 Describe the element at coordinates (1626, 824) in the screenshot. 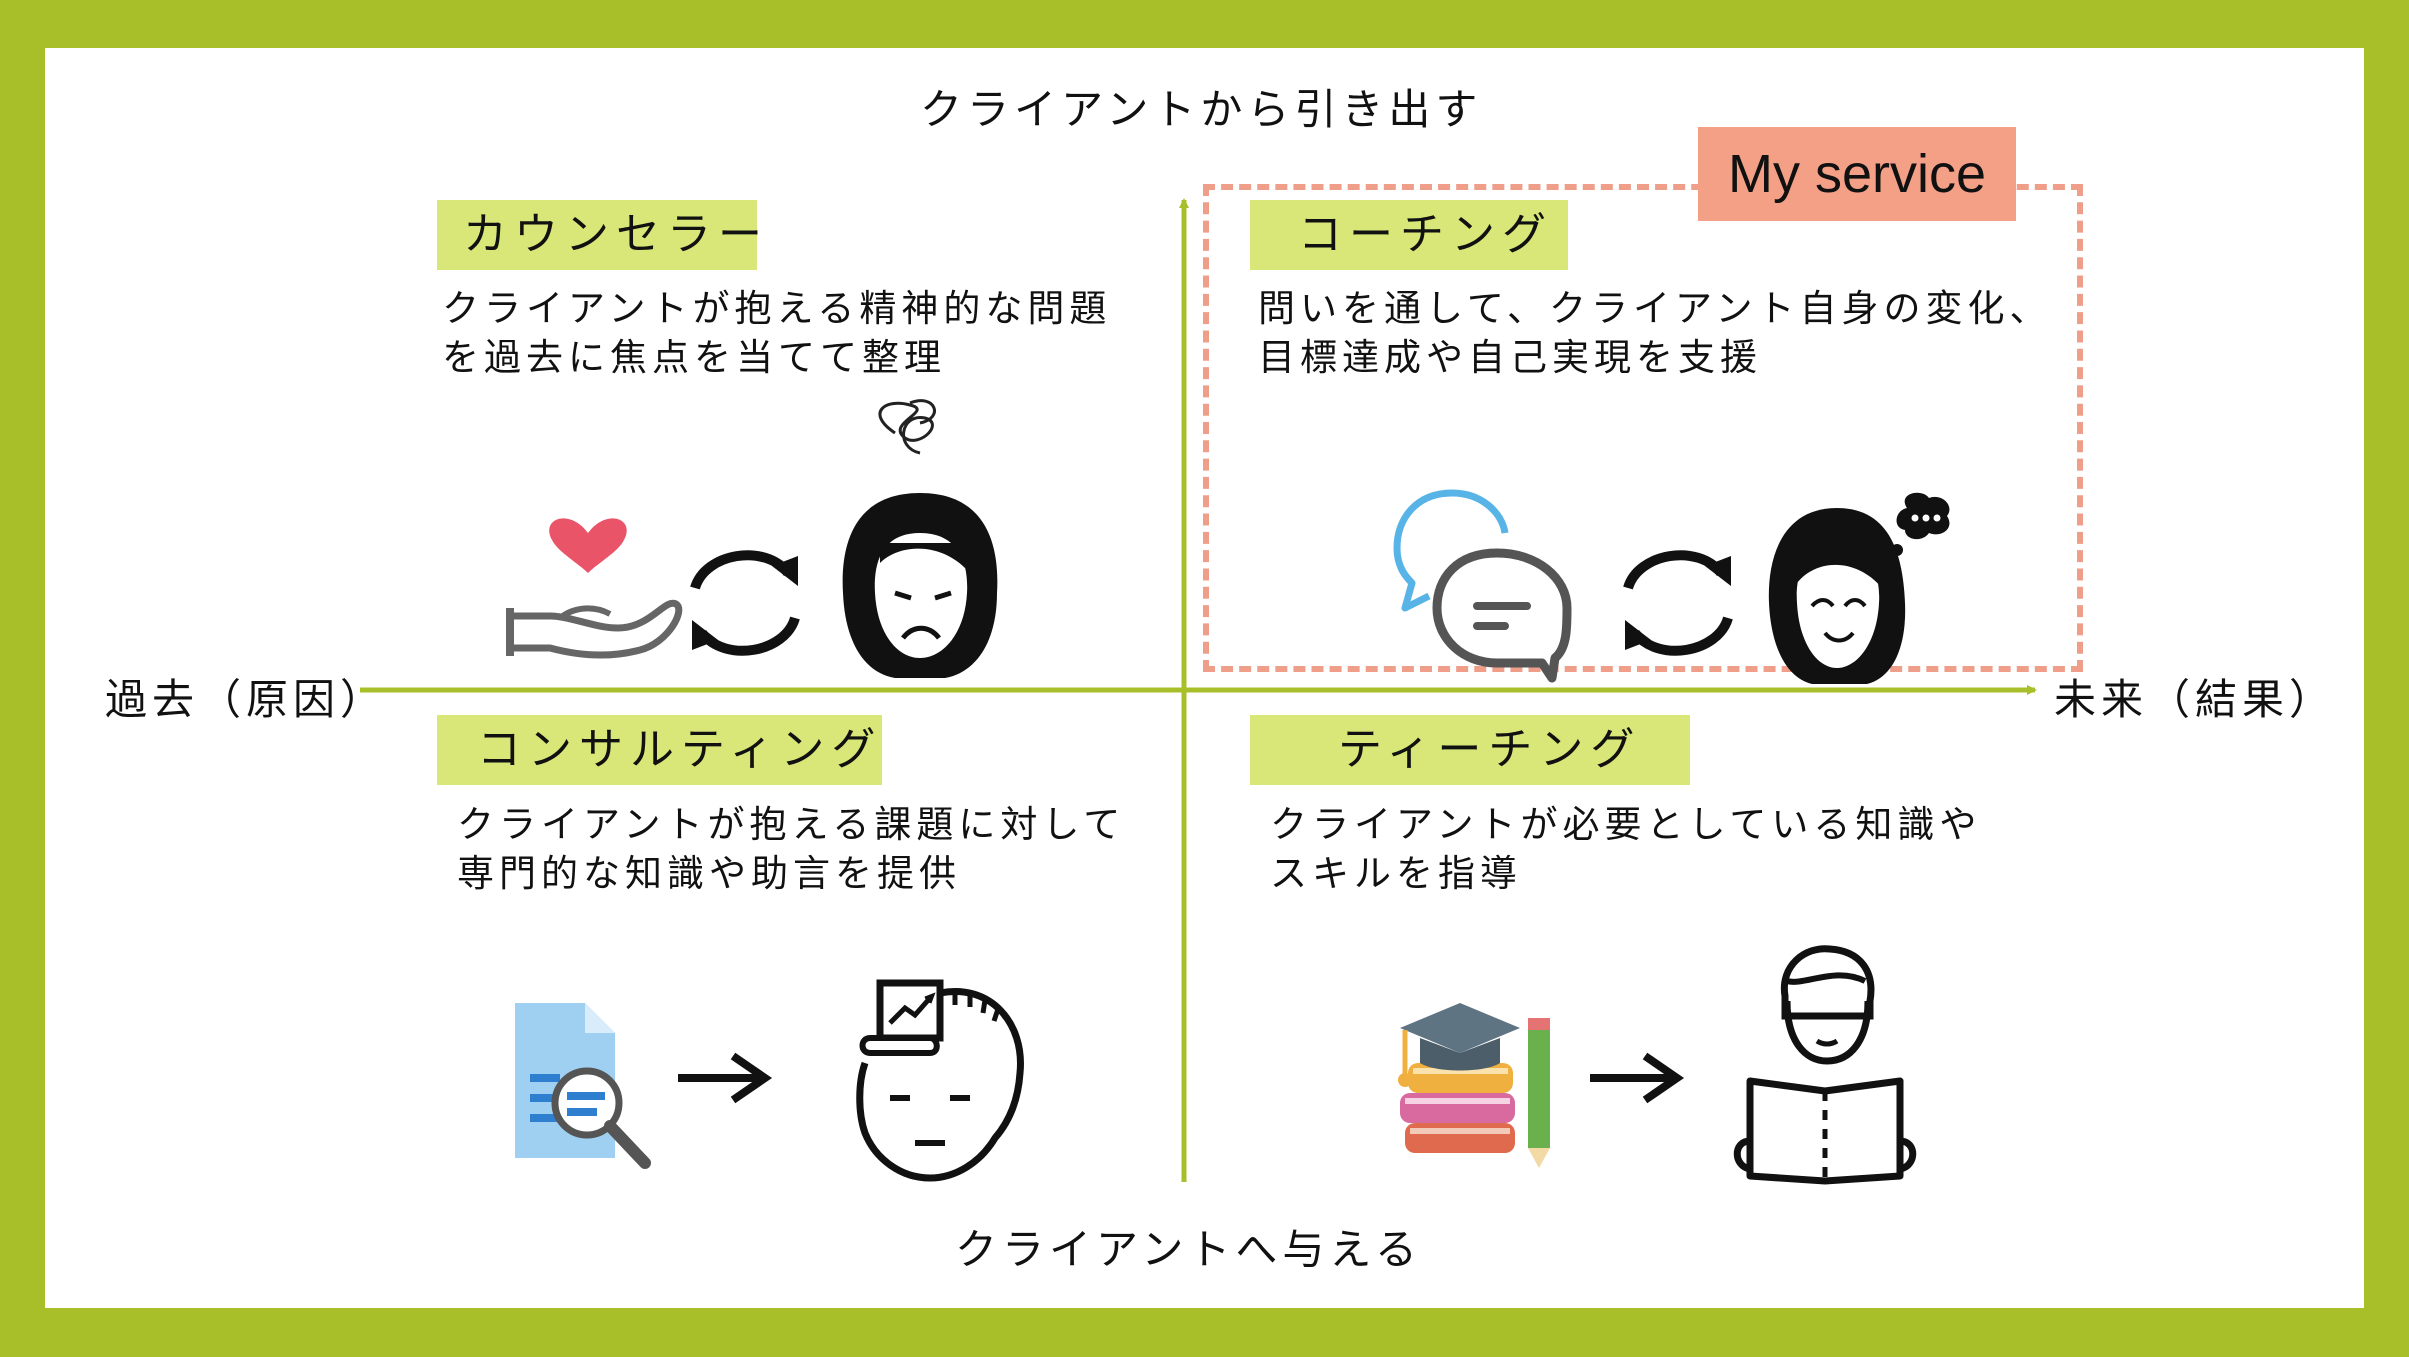

I see `desc-teaching-line1: クライアントが必要としている知識や` at that location.